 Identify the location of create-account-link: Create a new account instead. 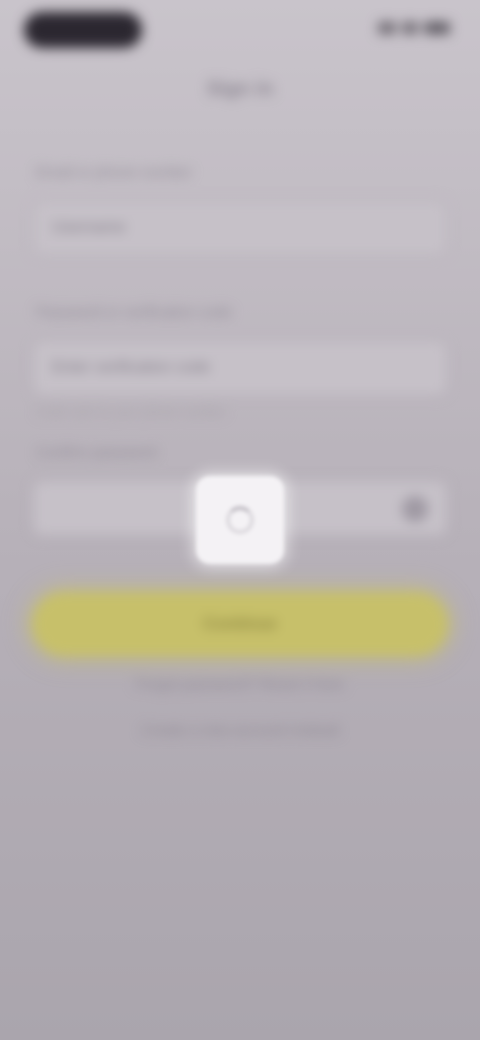
(240, 730).